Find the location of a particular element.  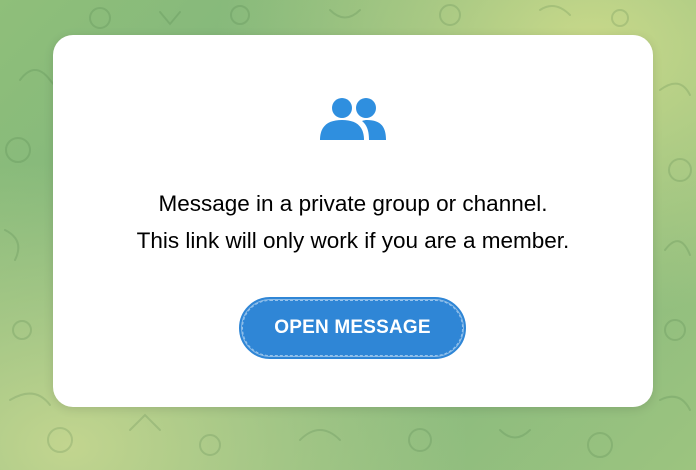

open-message-button: OPEN MESSAGE is located at coordinates (352, 328).